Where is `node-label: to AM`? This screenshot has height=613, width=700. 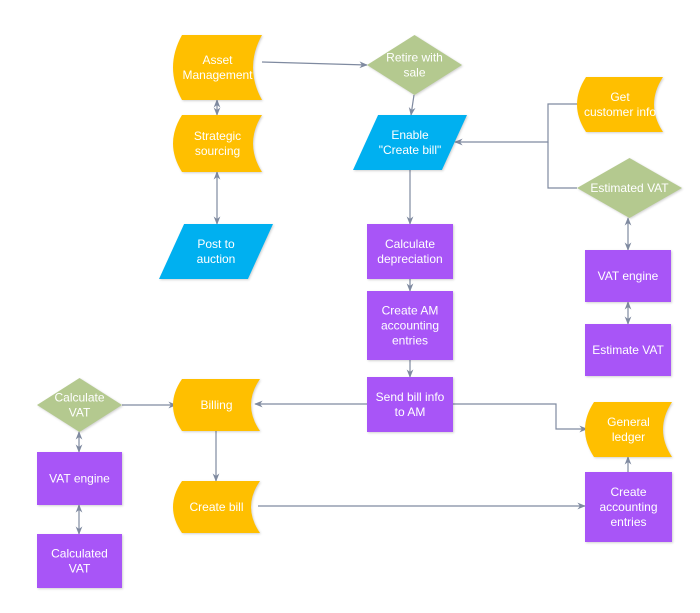 node-label: to AM is located at coordinates (410, 412).